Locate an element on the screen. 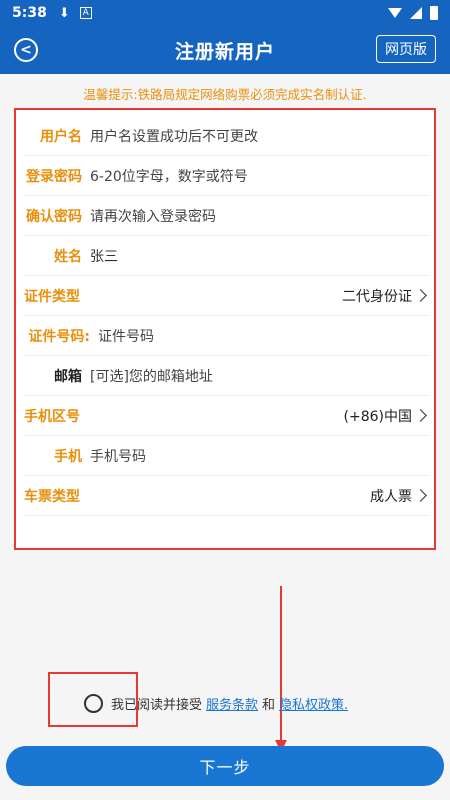  email-input: [可选]您的邮箱地址 is located at coordinates (151, 376).